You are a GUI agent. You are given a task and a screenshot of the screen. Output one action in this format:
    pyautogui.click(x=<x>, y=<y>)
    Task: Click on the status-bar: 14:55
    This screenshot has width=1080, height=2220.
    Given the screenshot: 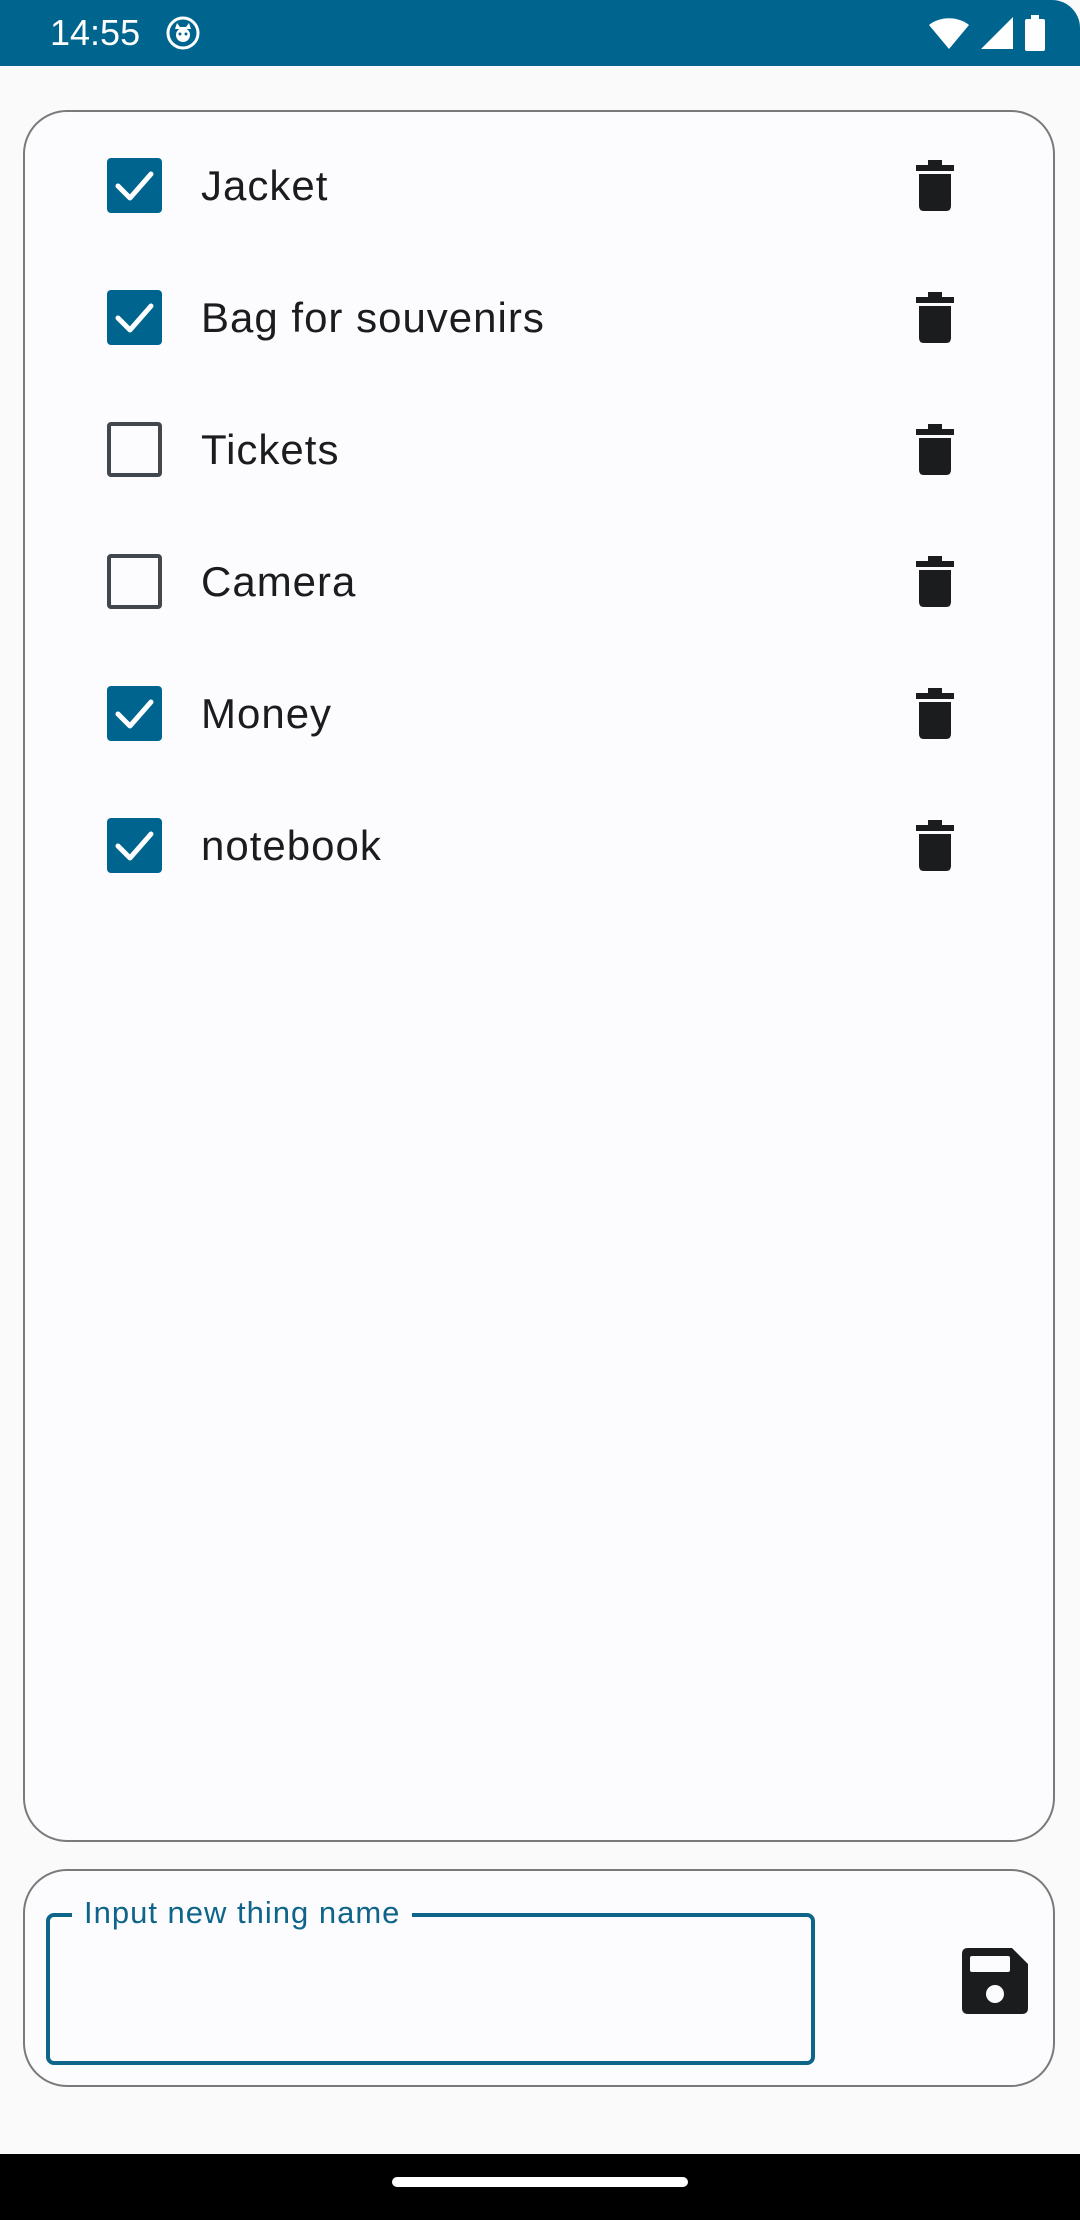 What is the action you would take?
    pyautogui.click(x=540, y=33)
    